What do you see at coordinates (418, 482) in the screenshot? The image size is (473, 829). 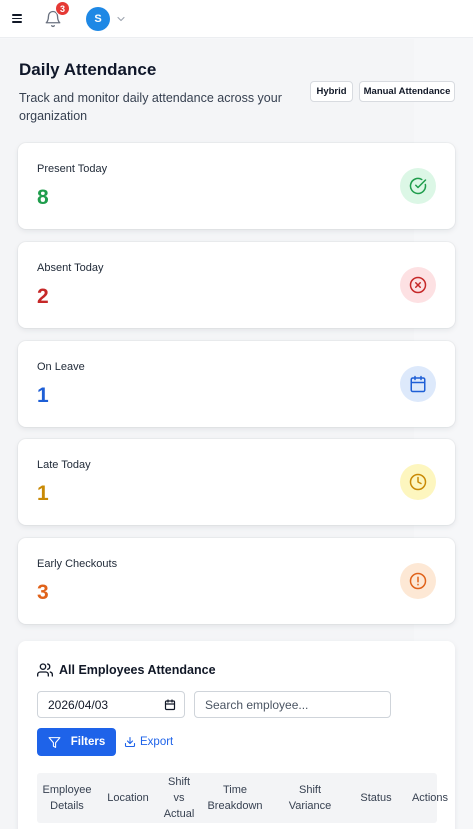 I see `clock-icon` at bounding box center [418, 482].